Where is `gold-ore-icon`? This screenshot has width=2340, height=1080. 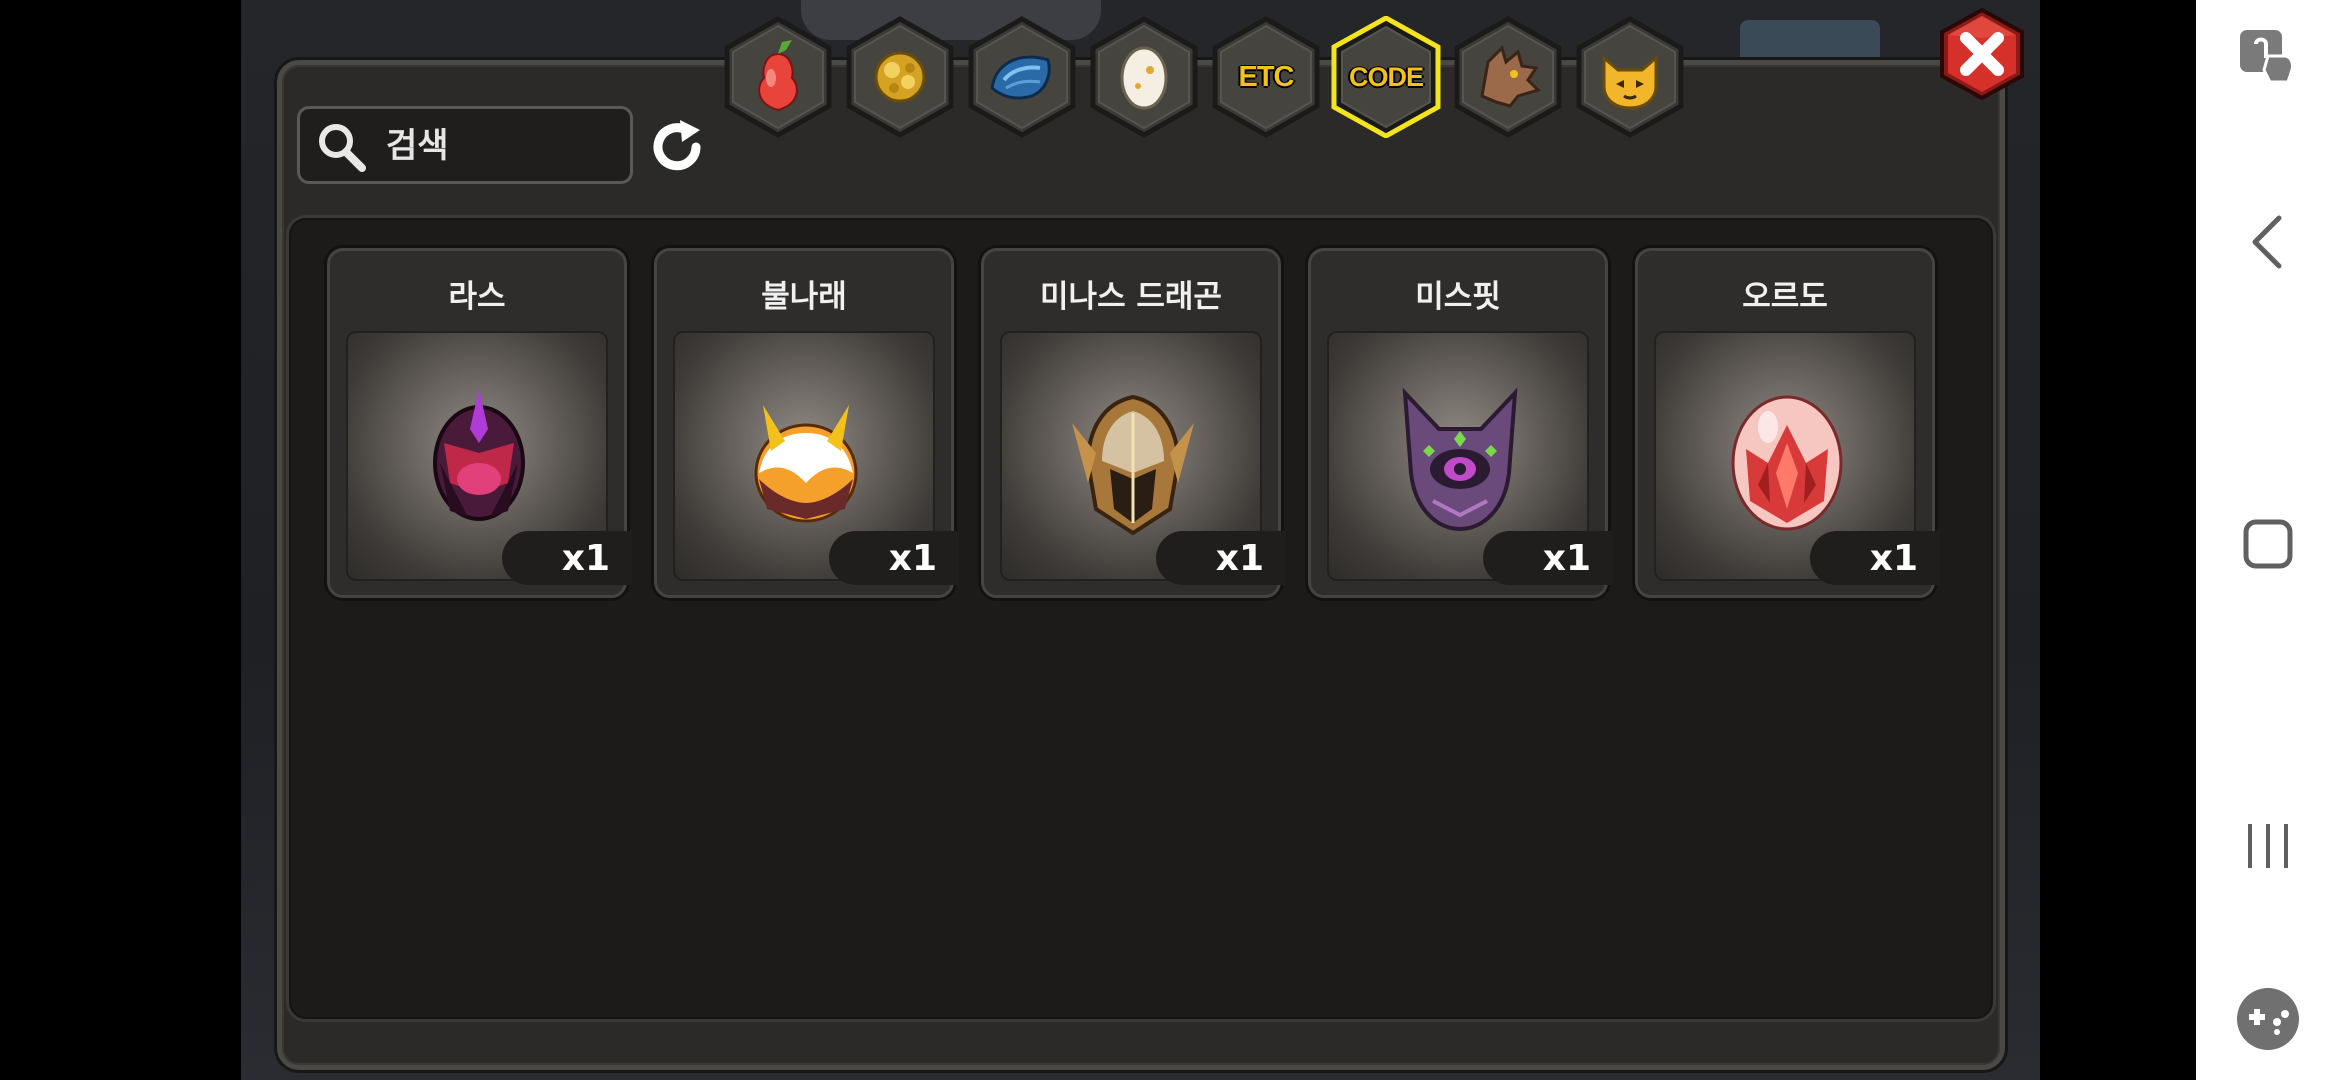 gold-ore-icon is located at coordinates (900, 77).